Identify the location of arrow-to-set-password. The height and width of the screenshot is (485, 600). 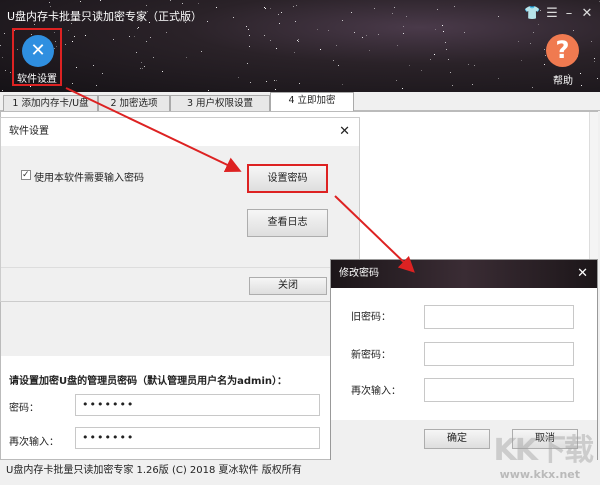
(153, 130).